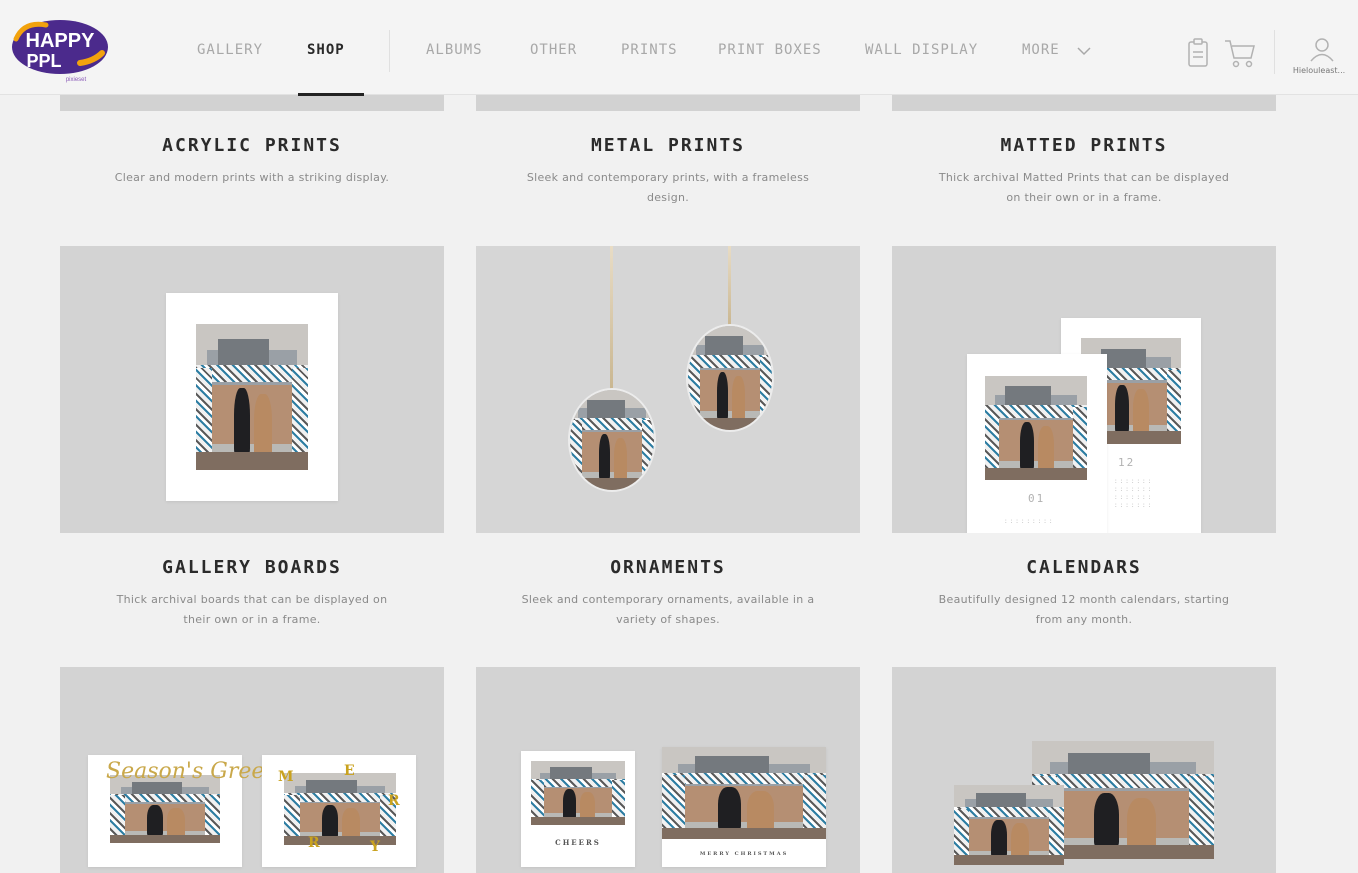 The width and height of the screenshot is (1358, 873). I want to click on merry-letter-r2: R, so click(314, 843).